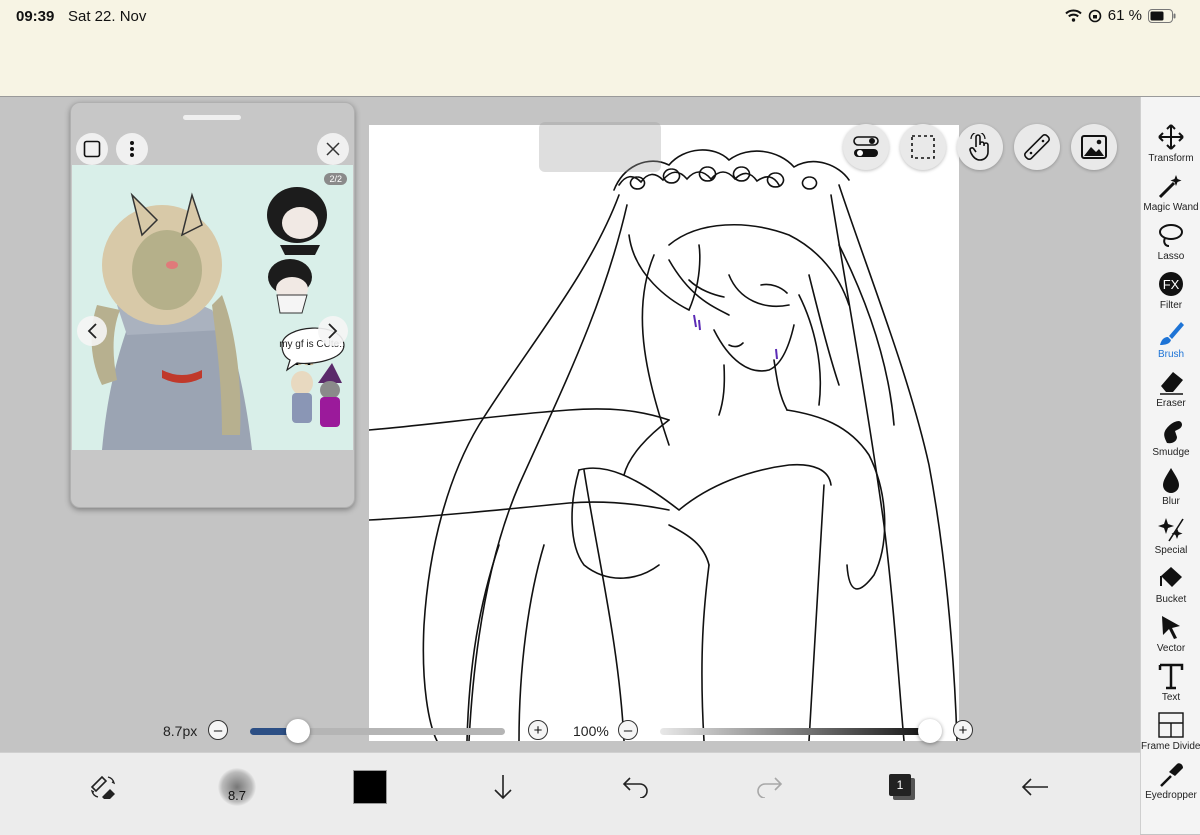 The height and width of the screenshot is (835, 1200). I want to click on status-bar: 09:39 Sat 22. Nov 61 %, so click(600, 17).